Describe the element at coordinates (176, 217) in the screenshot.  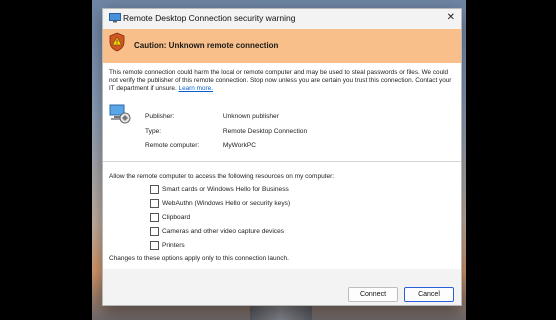
I see `checkbox-label: Clipboard` at that location.